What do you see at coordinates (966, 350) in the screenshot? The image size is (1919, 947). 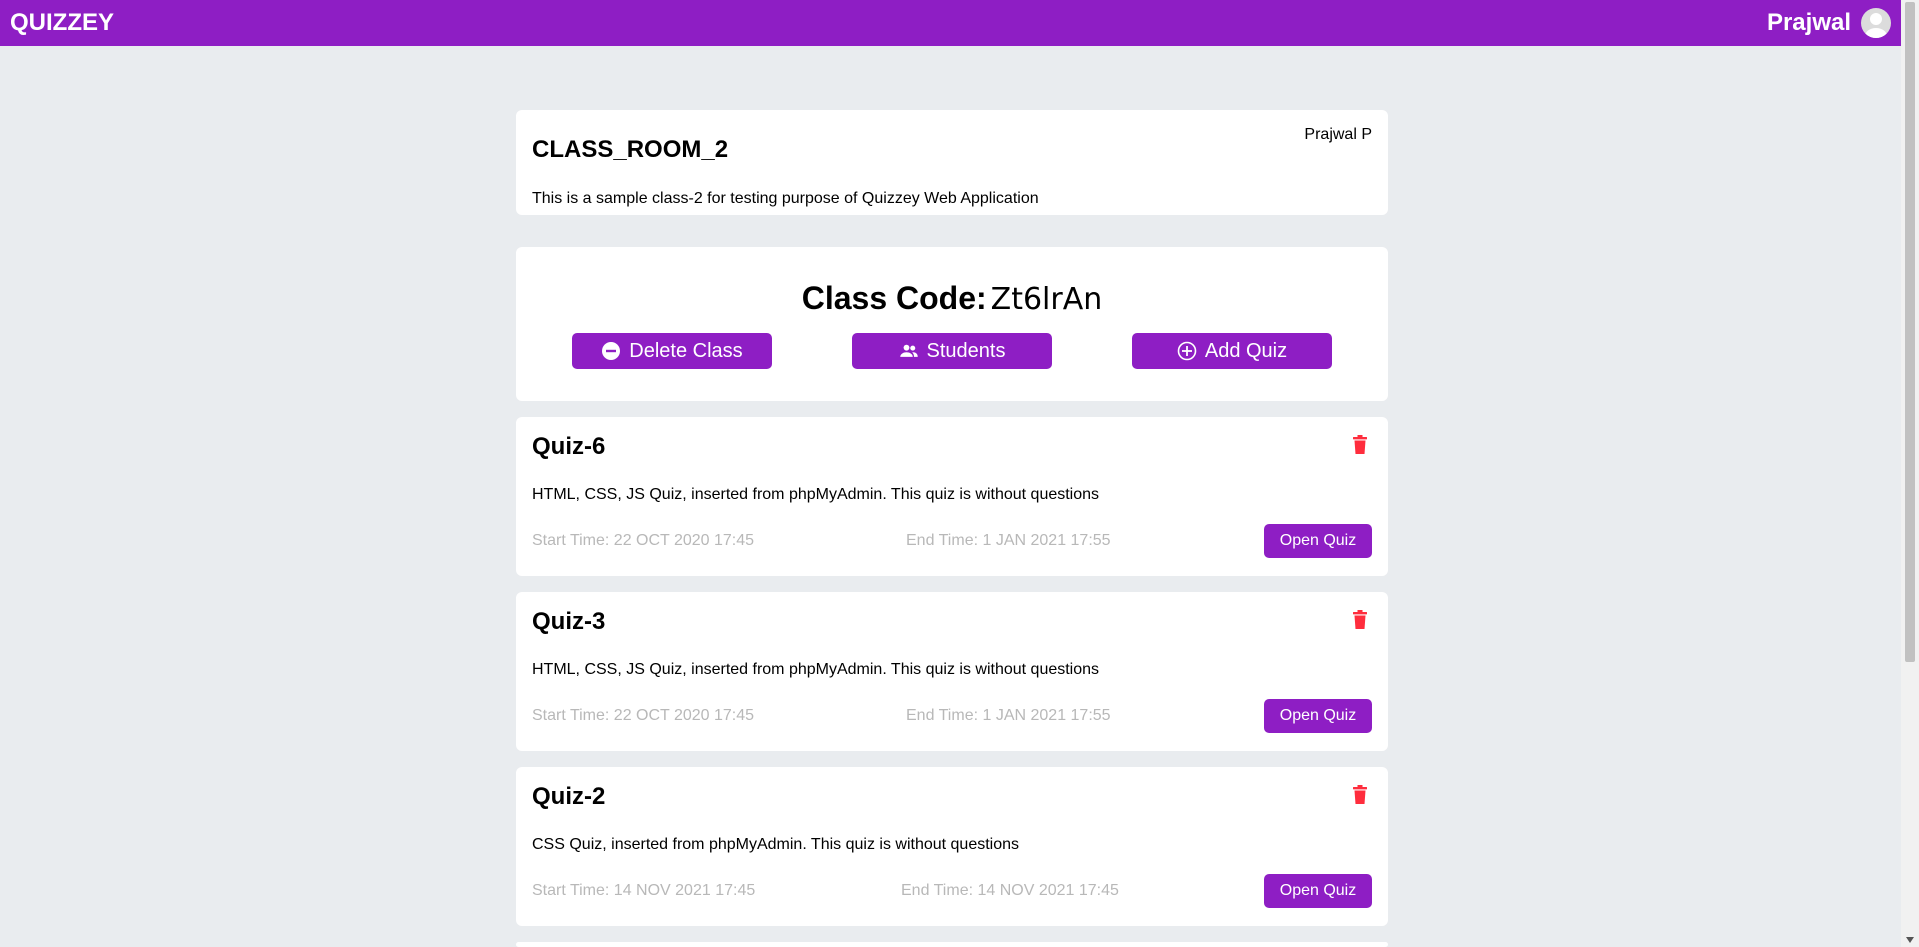 I see `students-label: Students` at bounding box center [966, 350].